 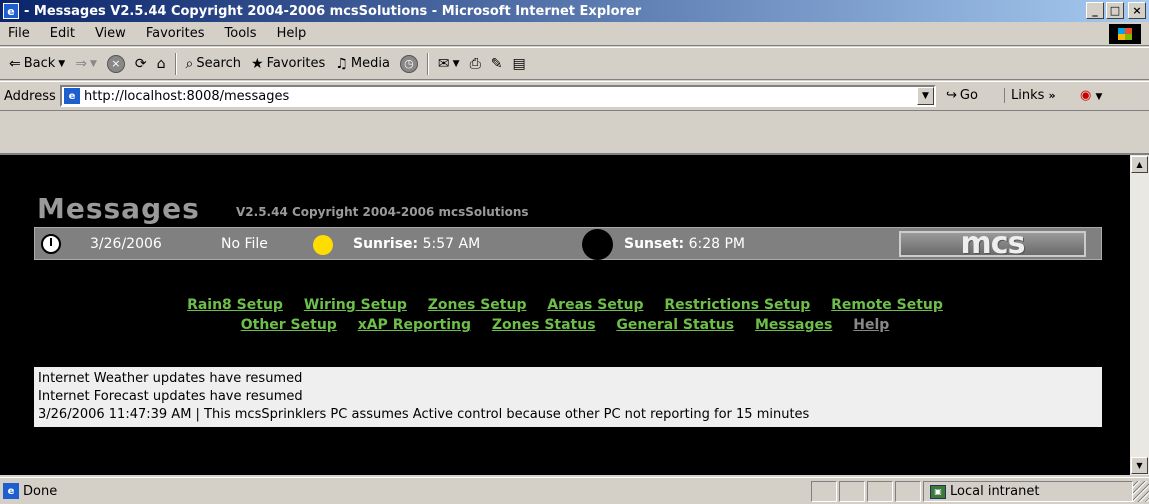 I want to click on status-text: Done, so click(x=40, y=491).